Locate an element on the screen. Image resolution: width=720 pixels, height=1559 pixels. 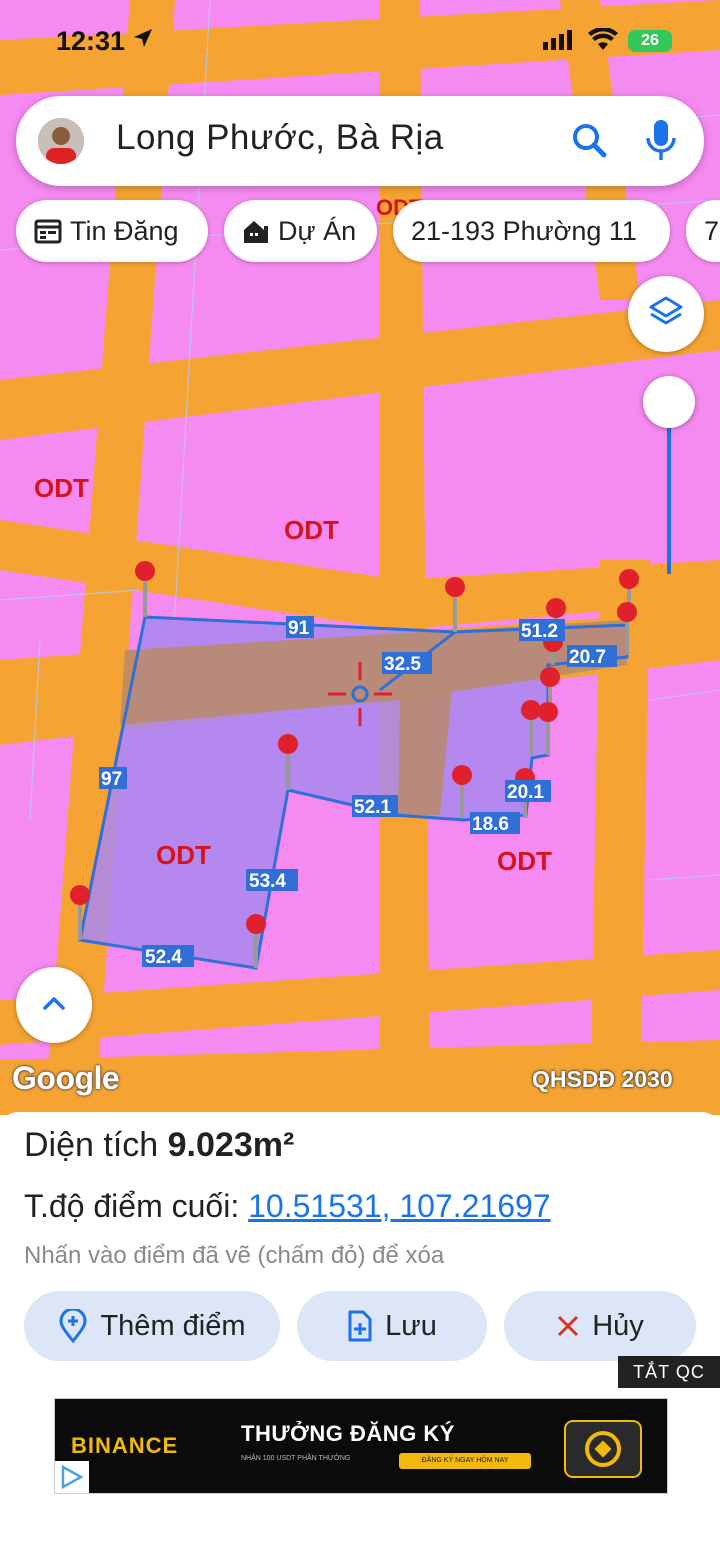
location-arrow-icon is located at coordinates (143, 40).